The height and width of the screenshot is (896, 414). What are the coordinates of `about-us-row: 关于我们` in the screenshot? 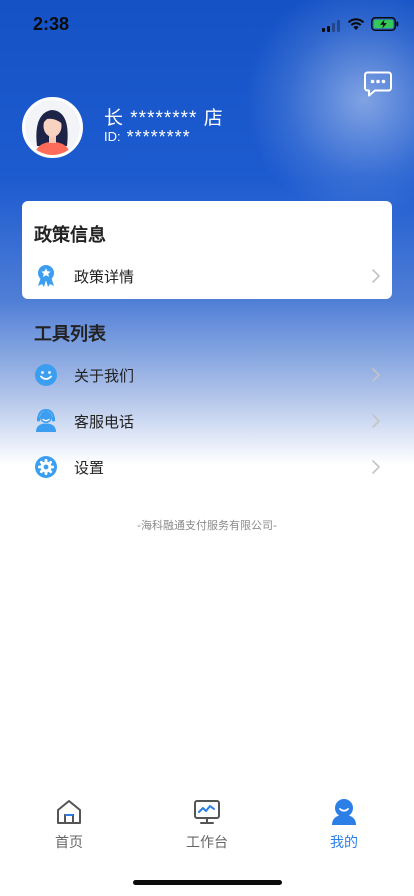 It's located at (207, 375).